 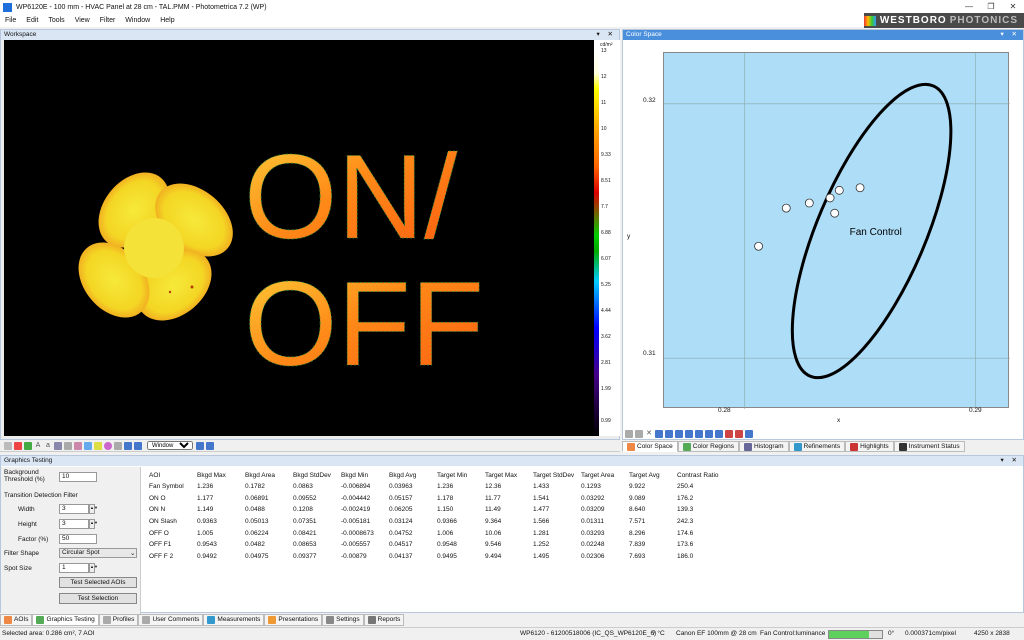 I want to click on spot-size-stepper: ▲▼, so click(x=93, y=568).